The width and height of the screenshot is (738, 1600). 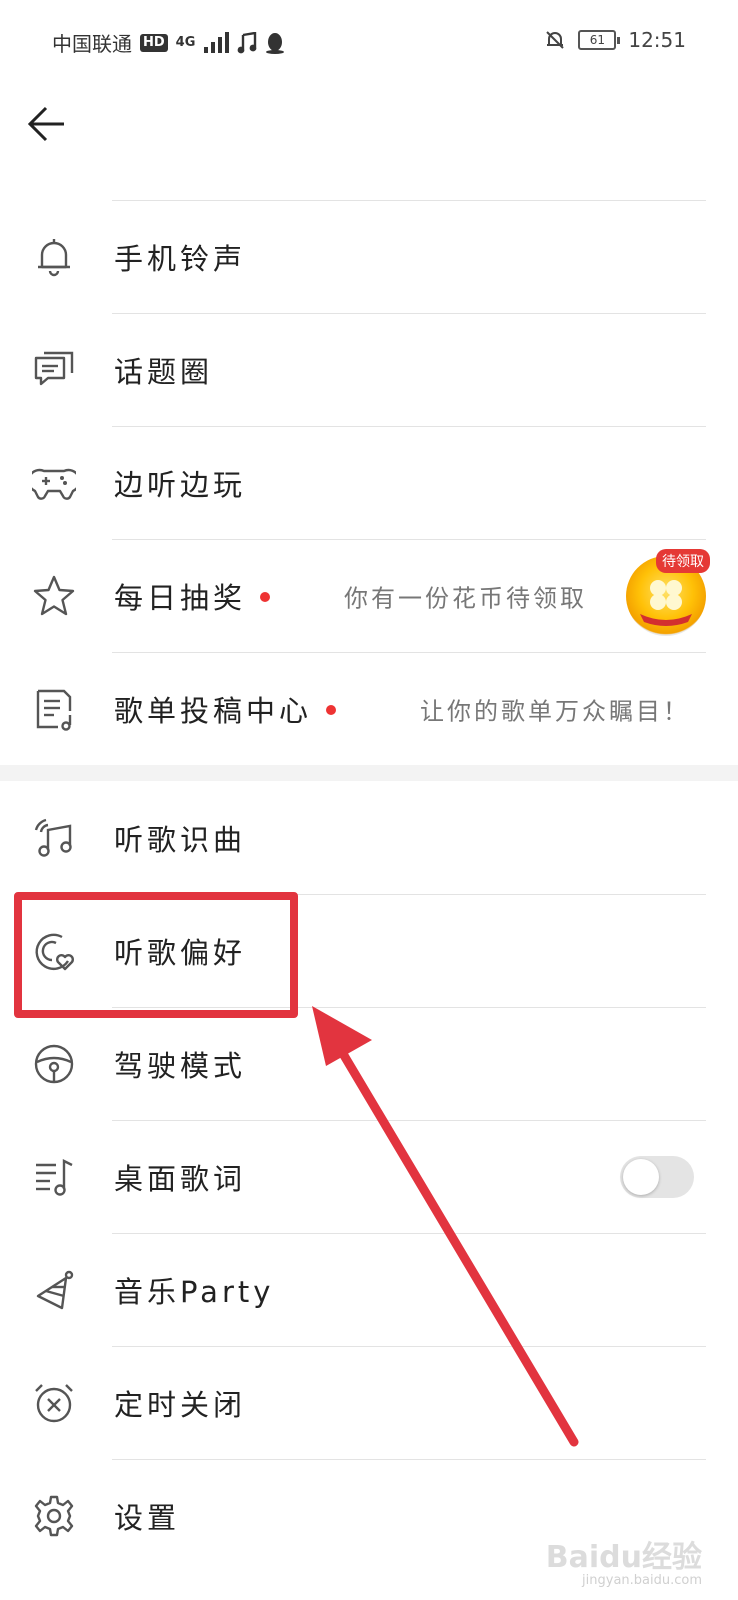 I want to click on watermark-brand: Baidu经验, so click(x=623, y=1557).